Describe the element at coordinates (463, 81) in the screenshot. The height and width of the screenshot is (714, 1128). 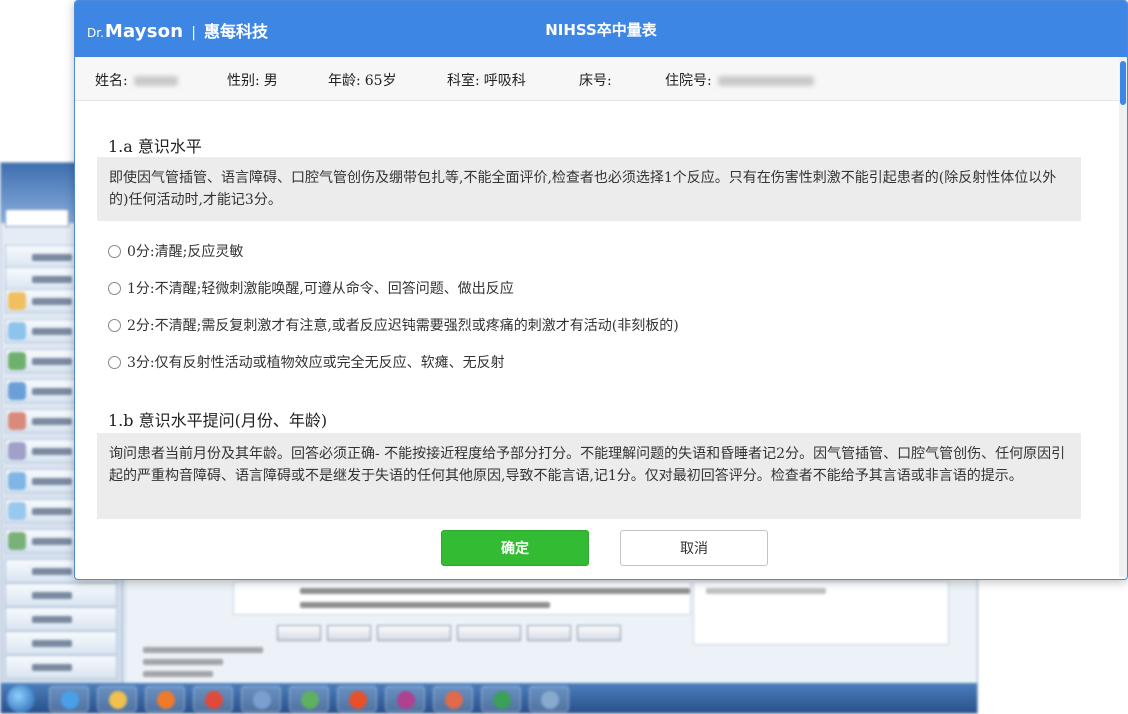
I see `patient-dept-label: 科室:` at that location.